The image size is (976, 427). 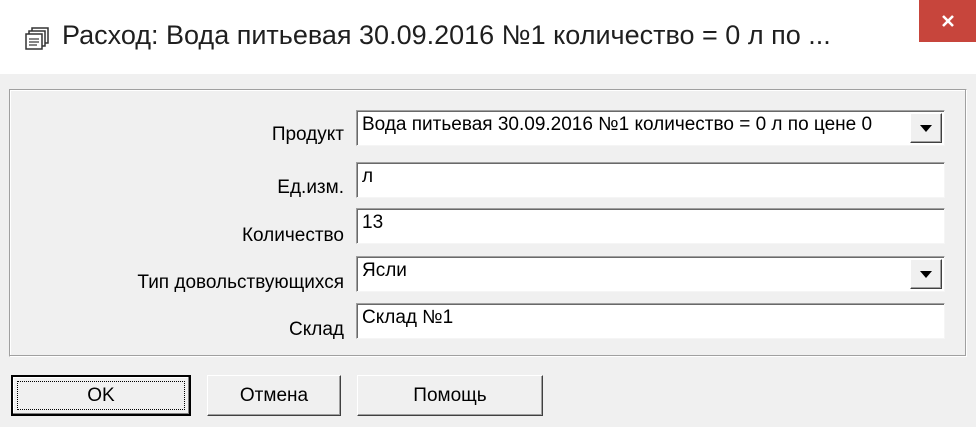 I want to click on unit-label: Ед.изм., so click(x=310, y=187).